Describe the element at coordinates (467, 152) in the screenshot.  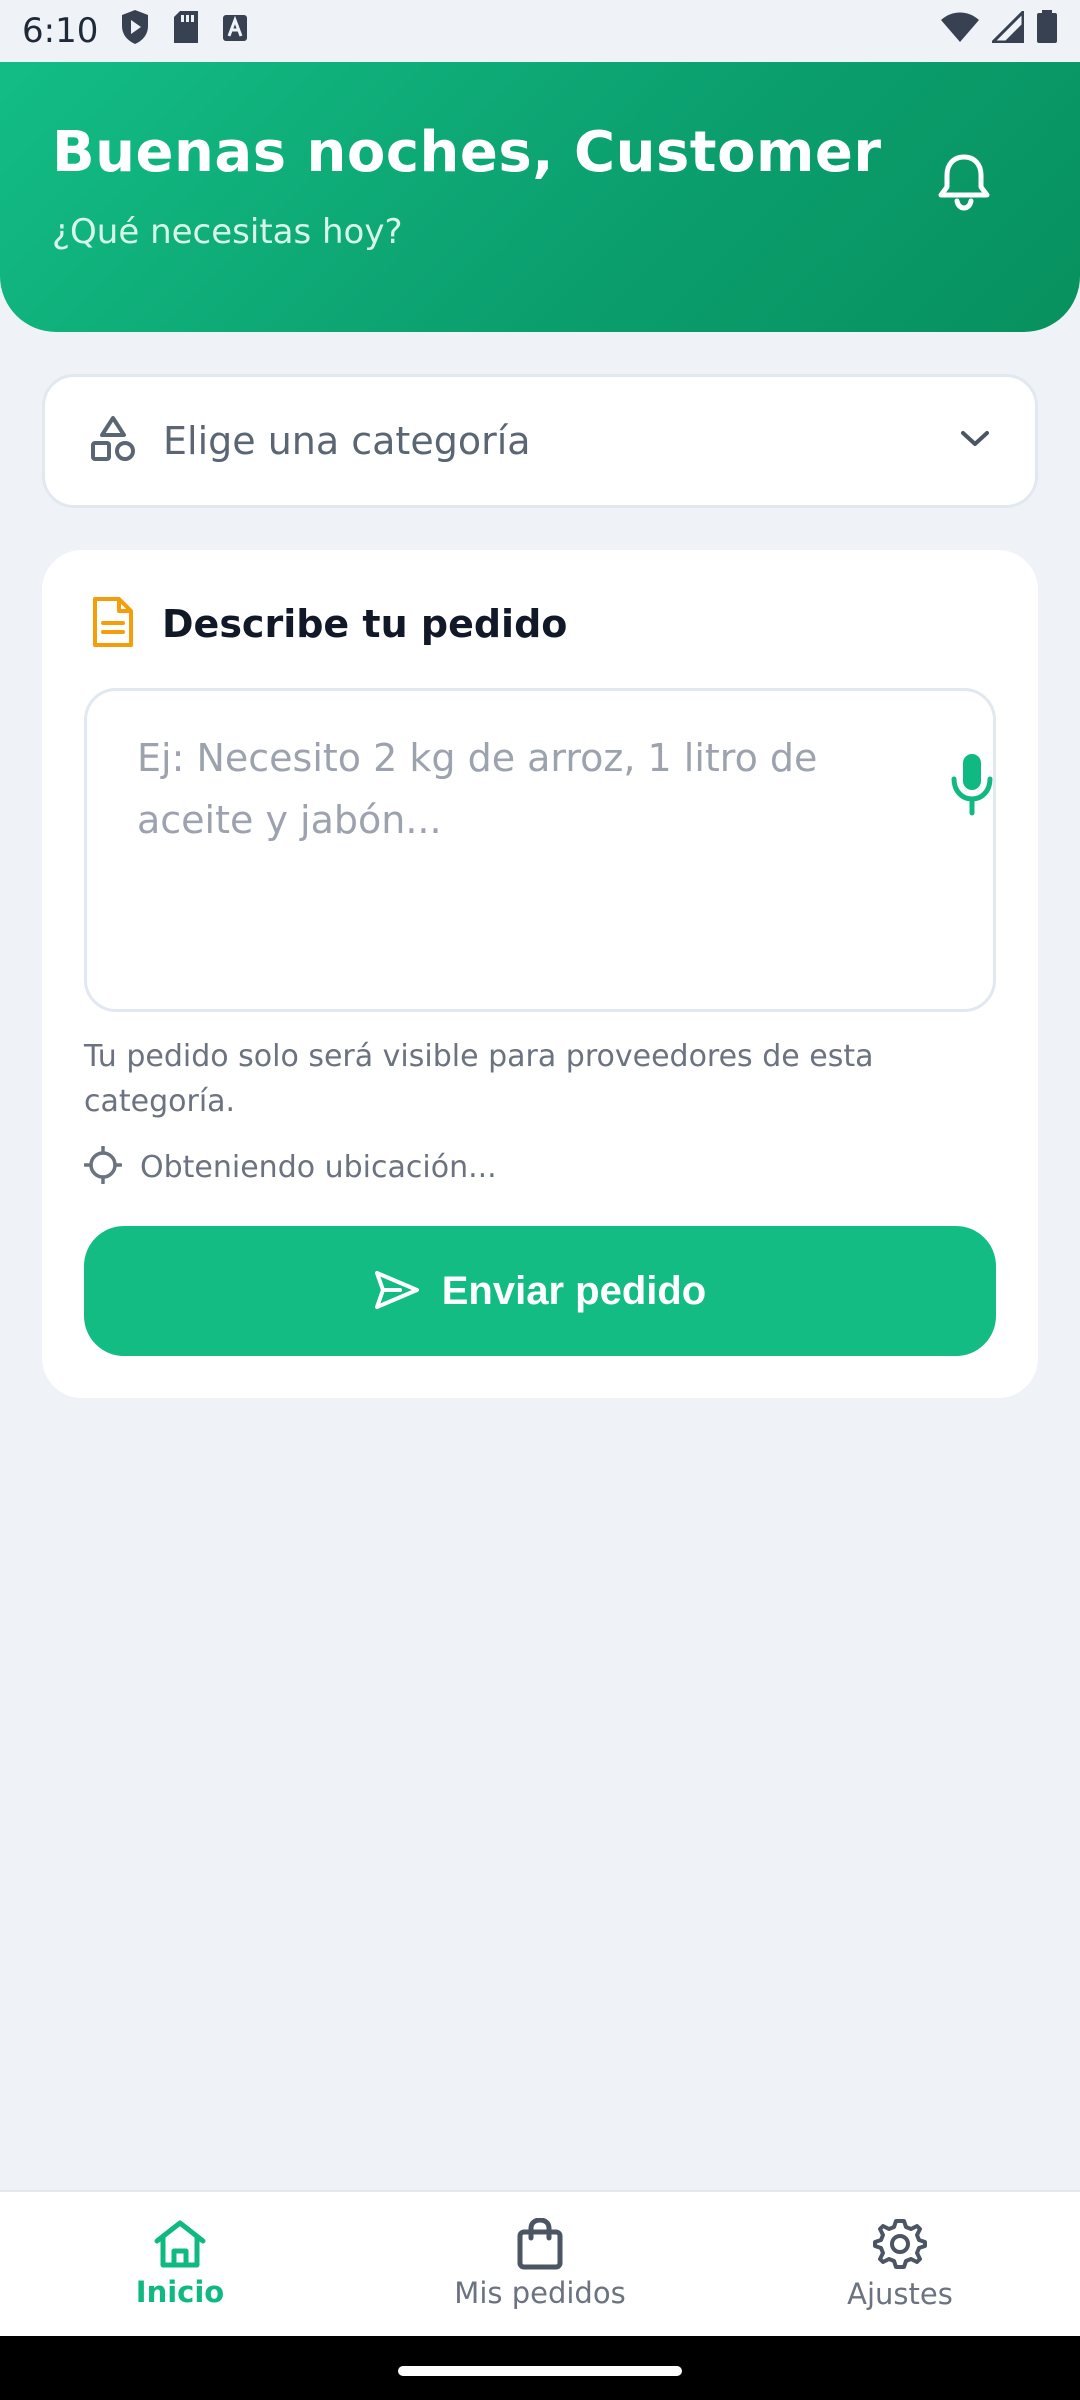
I see `page-title: Buenas noches, Customer` at that location.